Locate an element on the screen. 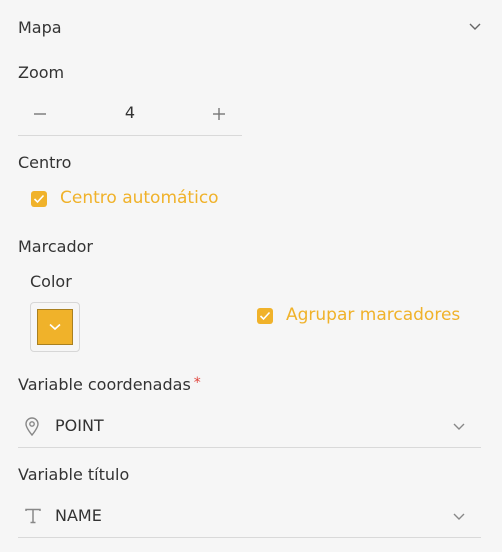 This screenshot has height=552, width=502. minus-icon is located at coordinates (40, 114).